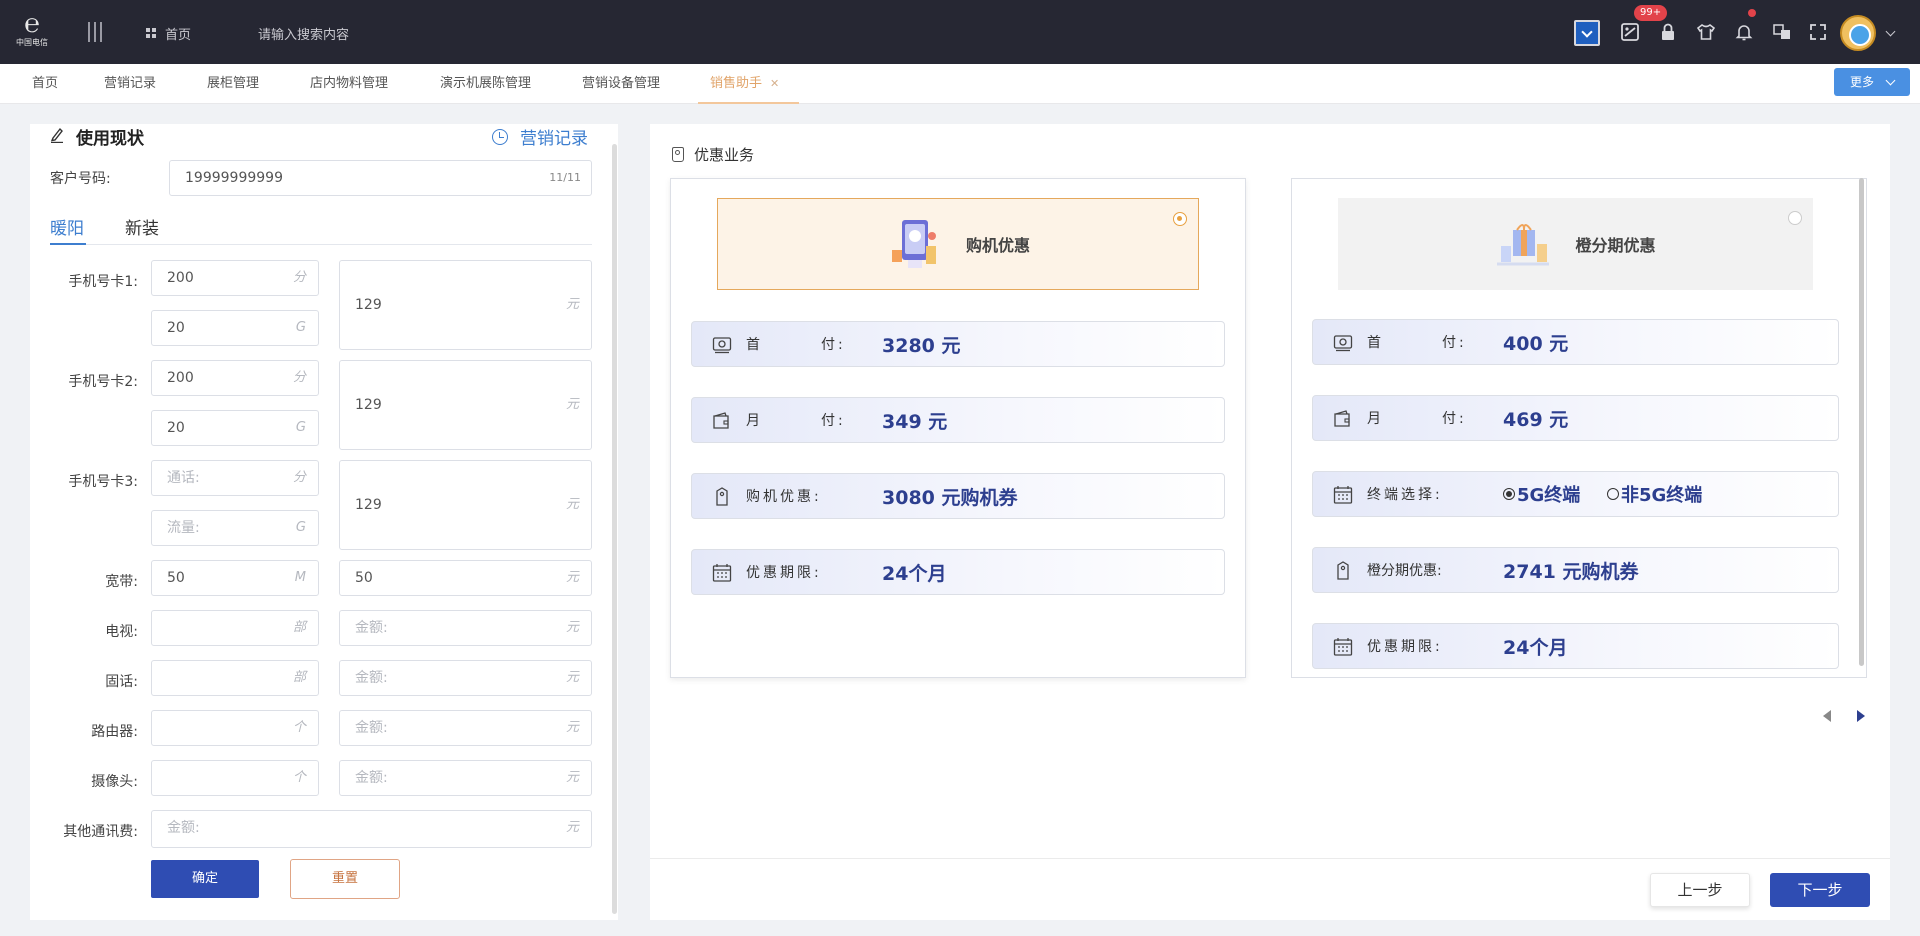  I want to click on terminal-5g-option: 5G终端, so click(1541, 494).